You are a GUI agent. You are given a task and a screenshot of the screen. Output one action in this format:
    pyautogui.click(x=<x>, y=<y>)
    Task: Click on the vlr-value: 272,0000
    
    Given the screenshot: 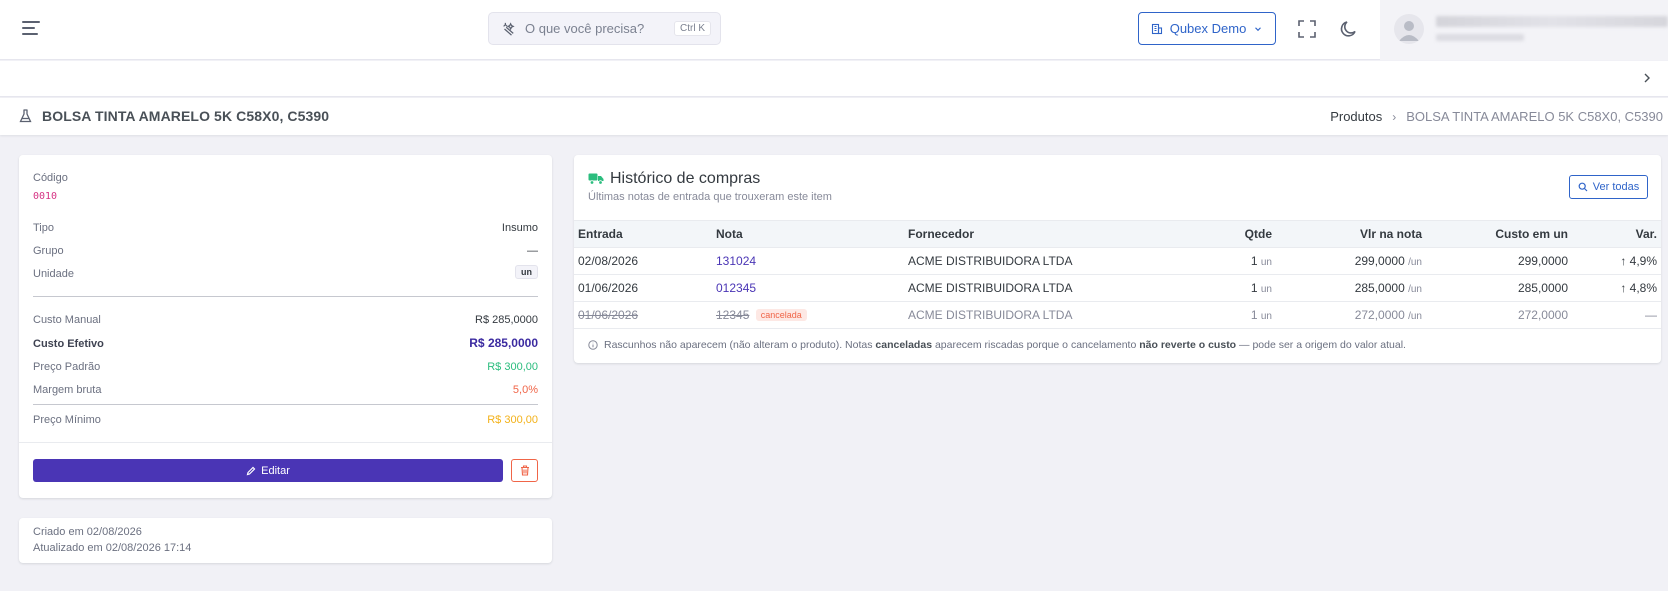 What is the action you would take?
    pyautogui.click(x=1379, y=315)
    